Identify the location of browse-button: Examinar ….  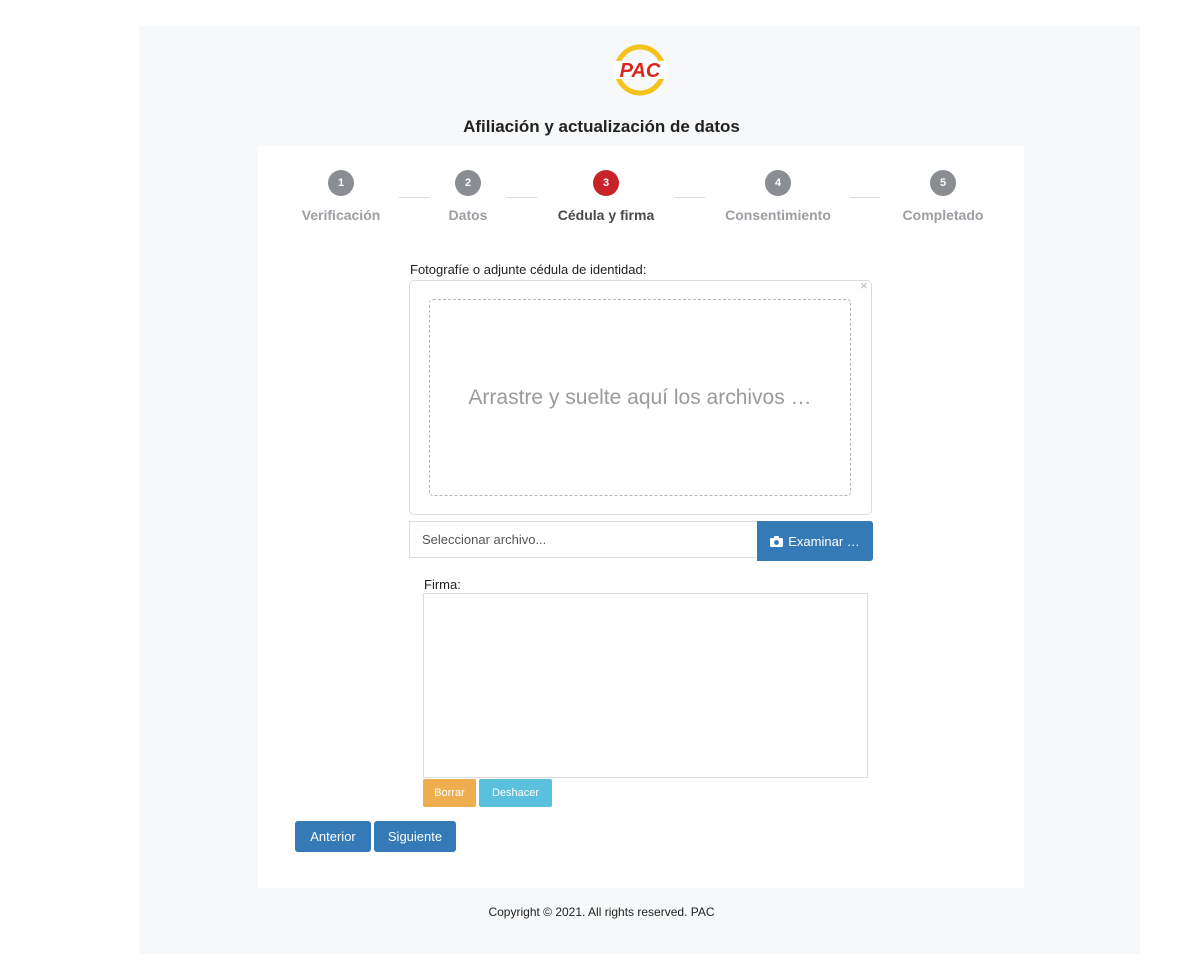
(815, 541).